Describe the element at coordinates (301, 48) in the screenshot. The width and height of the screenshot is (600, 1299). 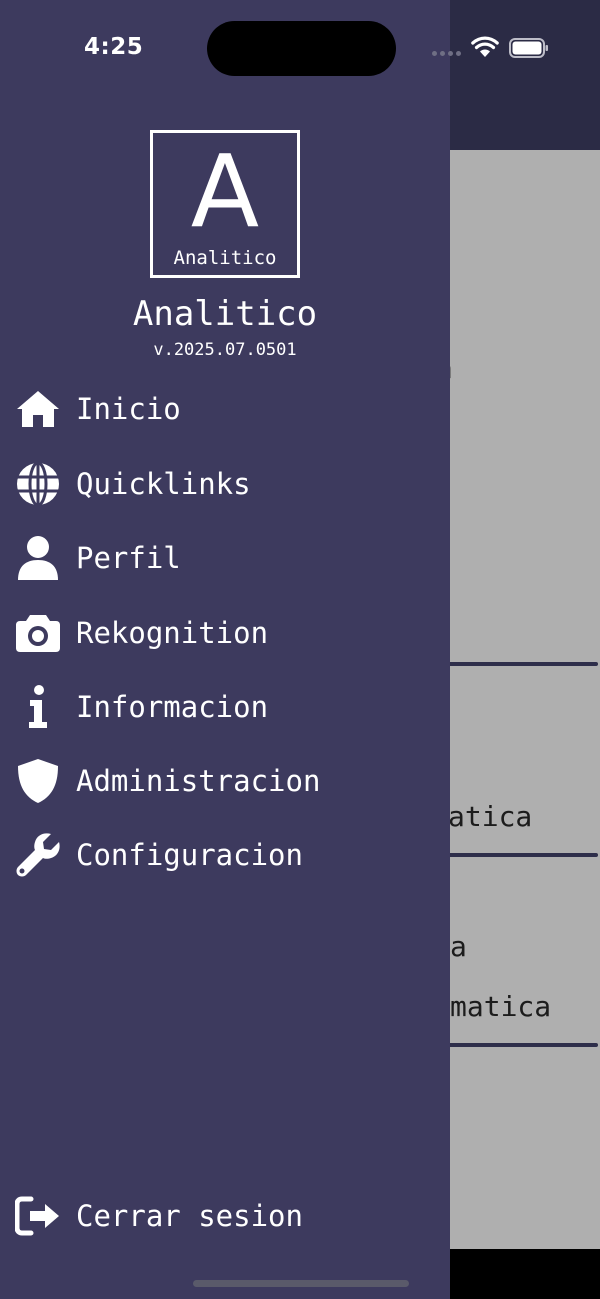
I see `dynamic-island` at that location.